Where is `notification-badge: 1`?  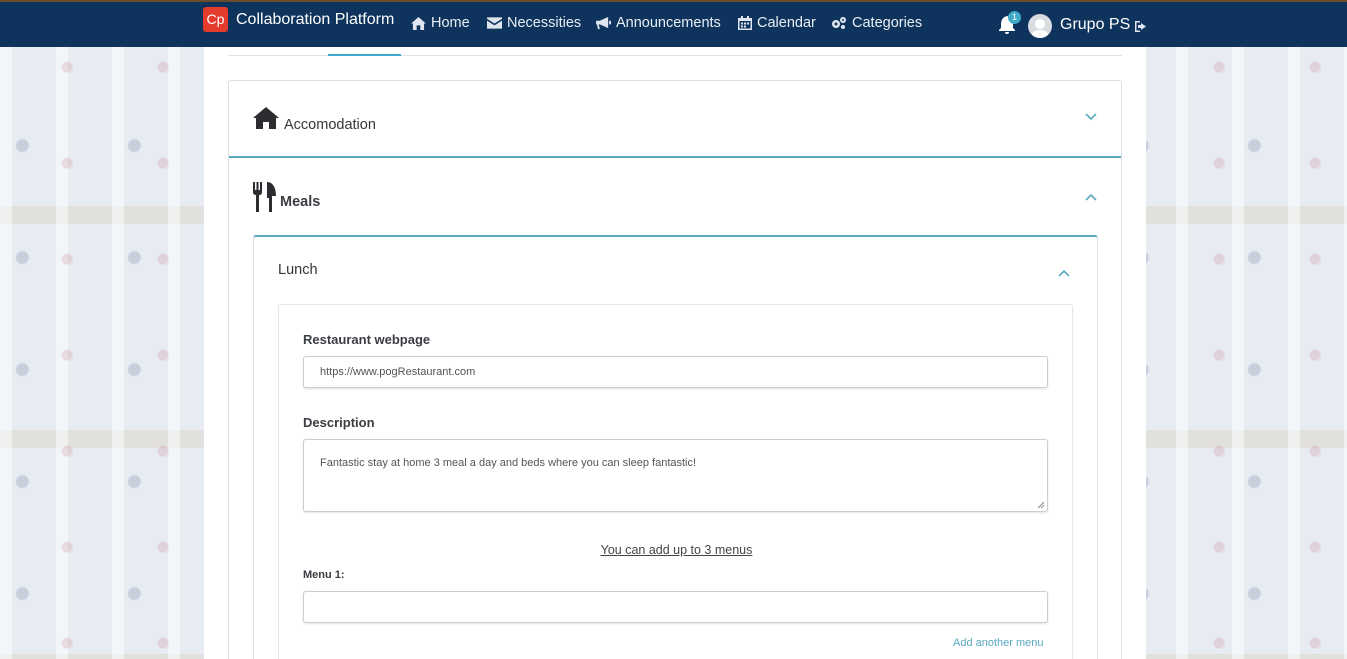
notification-badge: 1 is located at coordinates (1014, 17).